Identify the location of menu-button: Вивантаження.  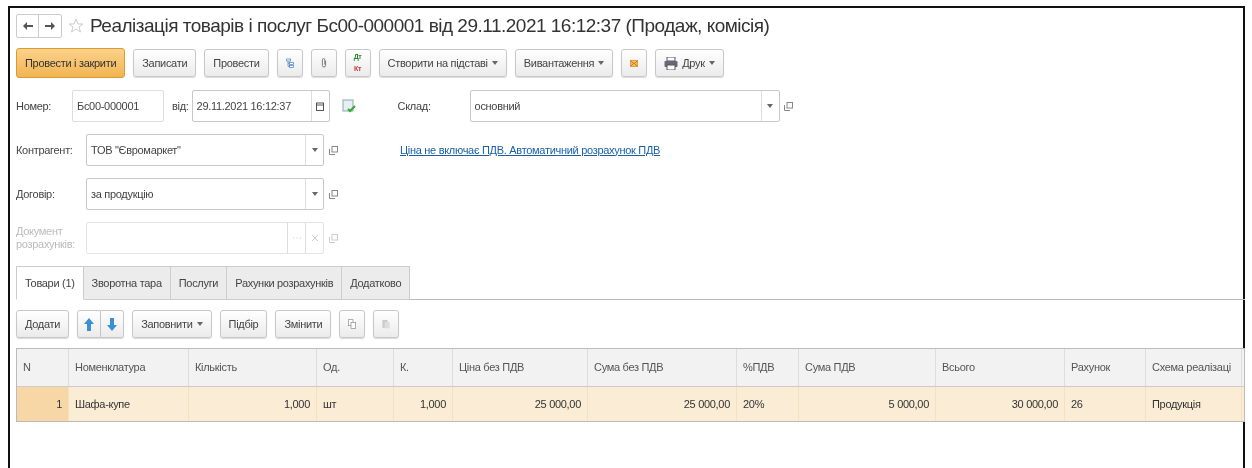
(564, 63).